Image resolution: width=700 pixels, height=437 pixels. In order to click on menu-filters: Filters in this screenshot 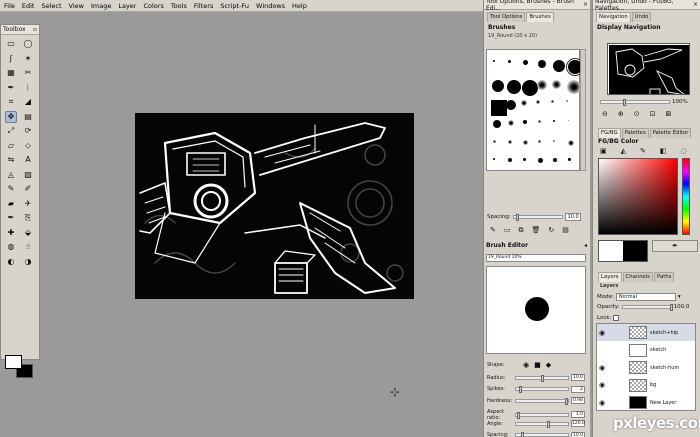, I will do `click(203, 6)`.